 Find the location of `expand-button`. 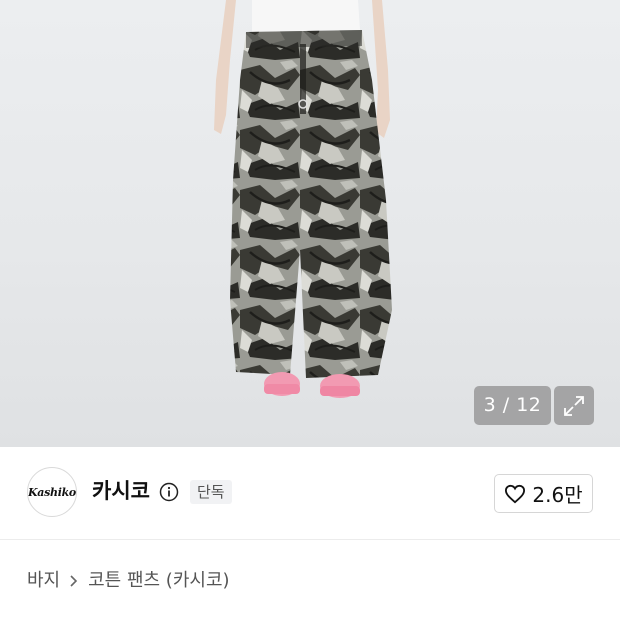

expand-button is located at coordinates (574, 405).